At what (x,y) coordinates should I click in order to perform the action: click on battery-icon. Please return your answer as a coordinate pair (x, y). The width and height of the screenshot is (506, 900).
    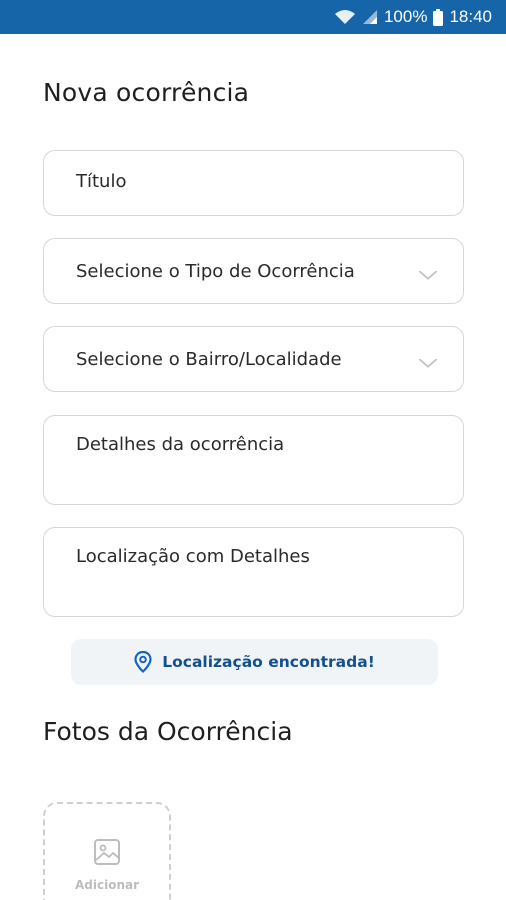
    Looking at the image, I should click on (438, 17).